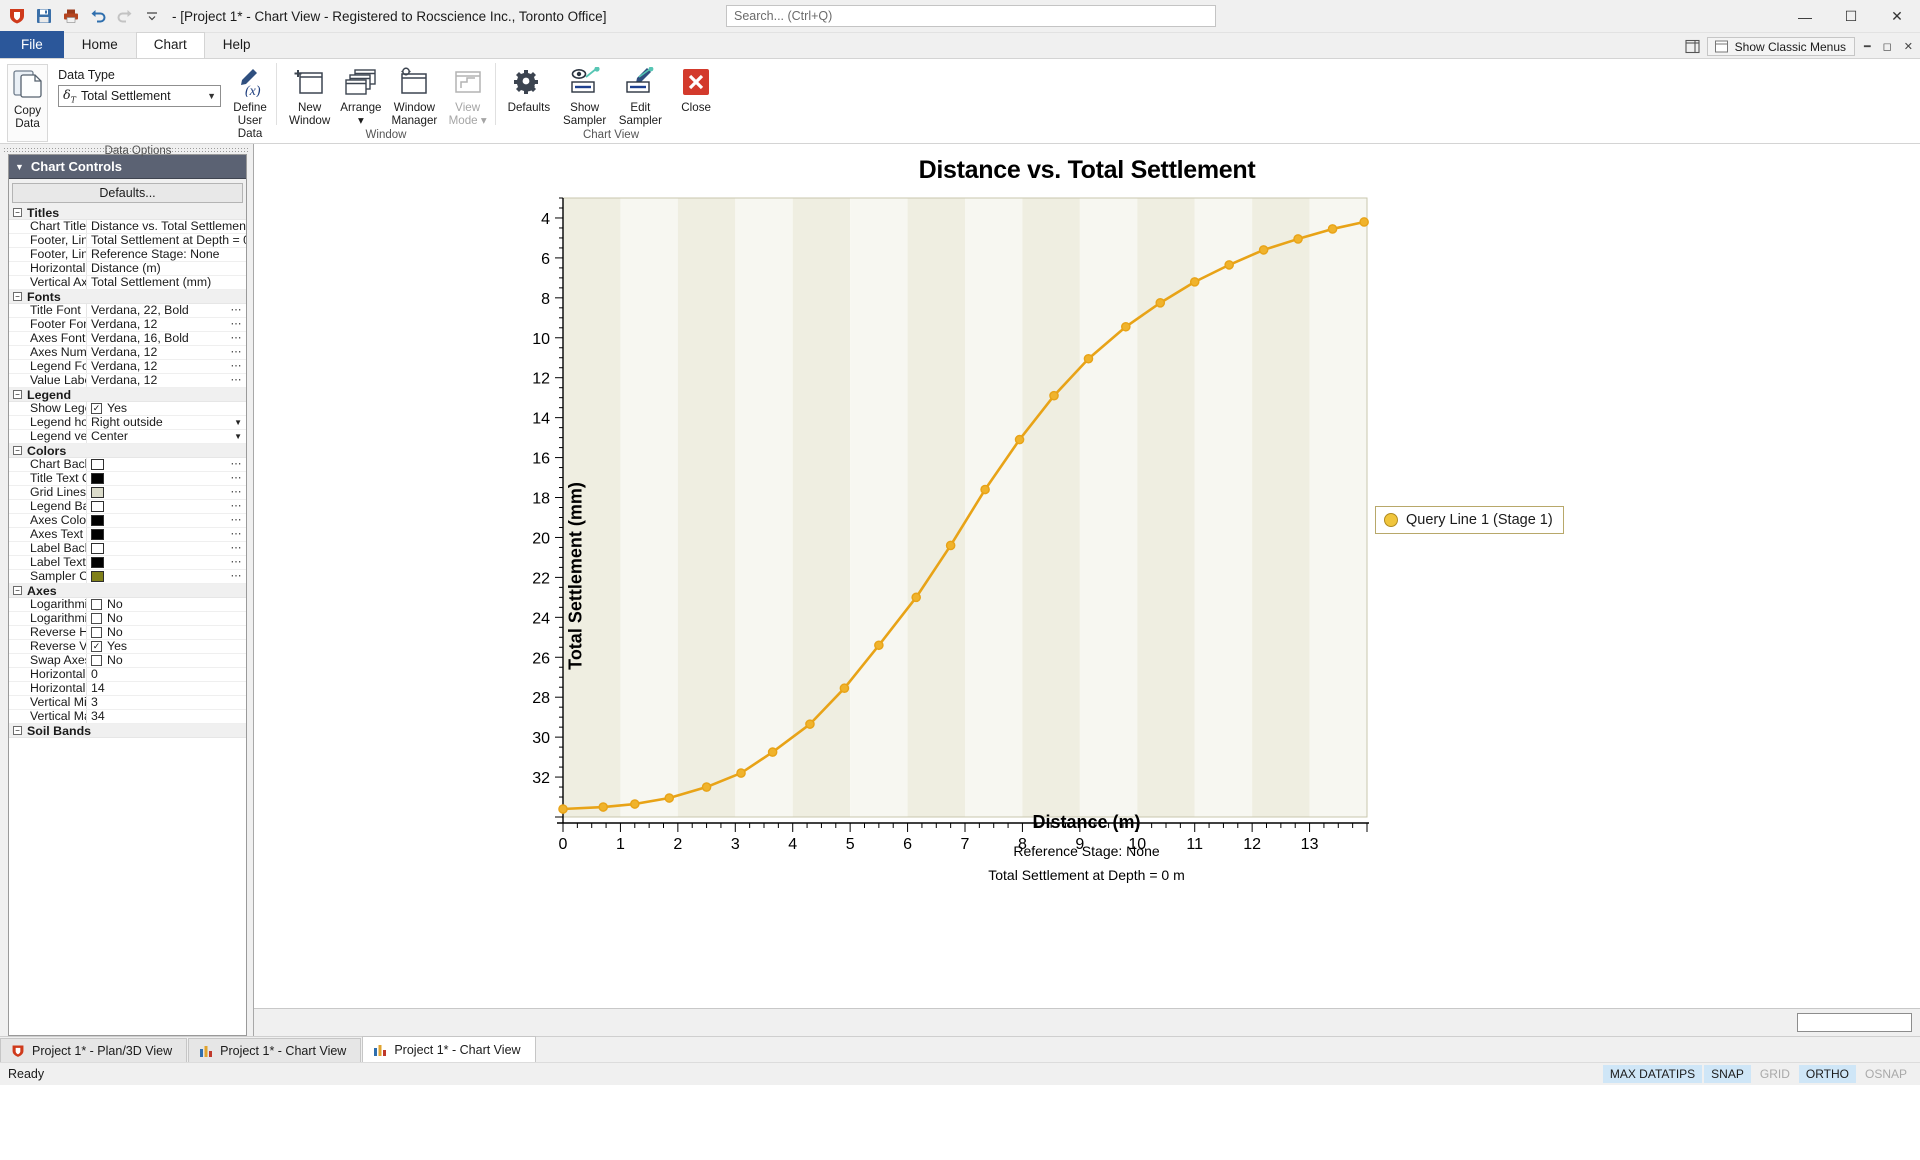  What do you see at coordinates (17, 590) in the screenshot?
I see `expand-collapse-icon: −` at bounding box center [17, 590].